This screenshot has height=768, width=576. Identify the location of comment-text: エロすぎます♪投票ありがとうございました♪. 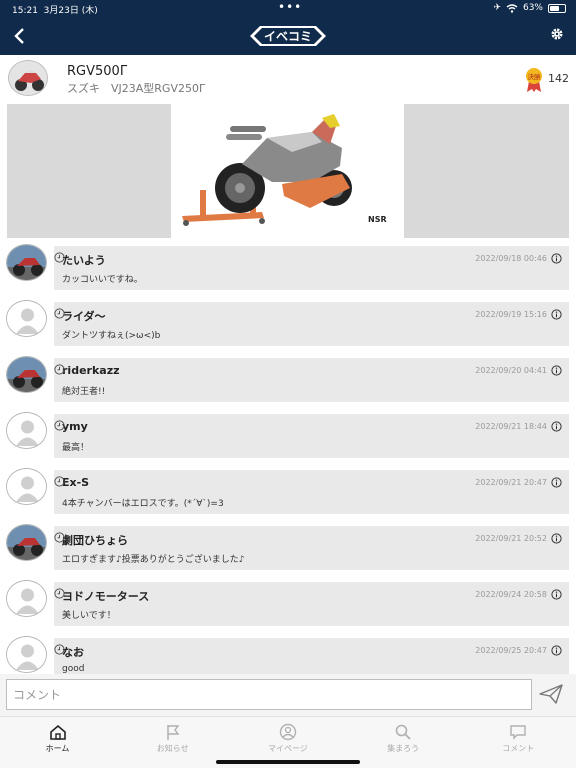
(153, 560).